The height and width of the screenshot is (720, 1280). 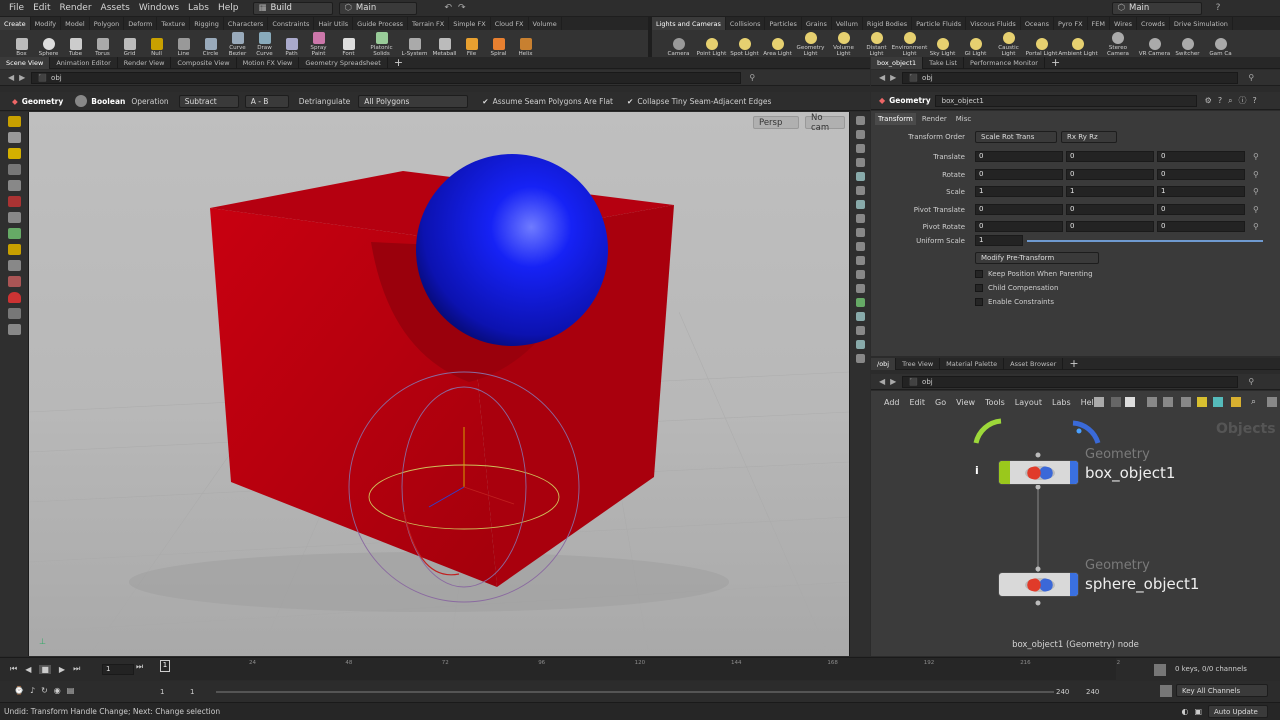 What do you see at coordinates (1070, 381) in the screenshot?
I see `net-path-field: ⬛ obj` at bounding box center [1070, 381].